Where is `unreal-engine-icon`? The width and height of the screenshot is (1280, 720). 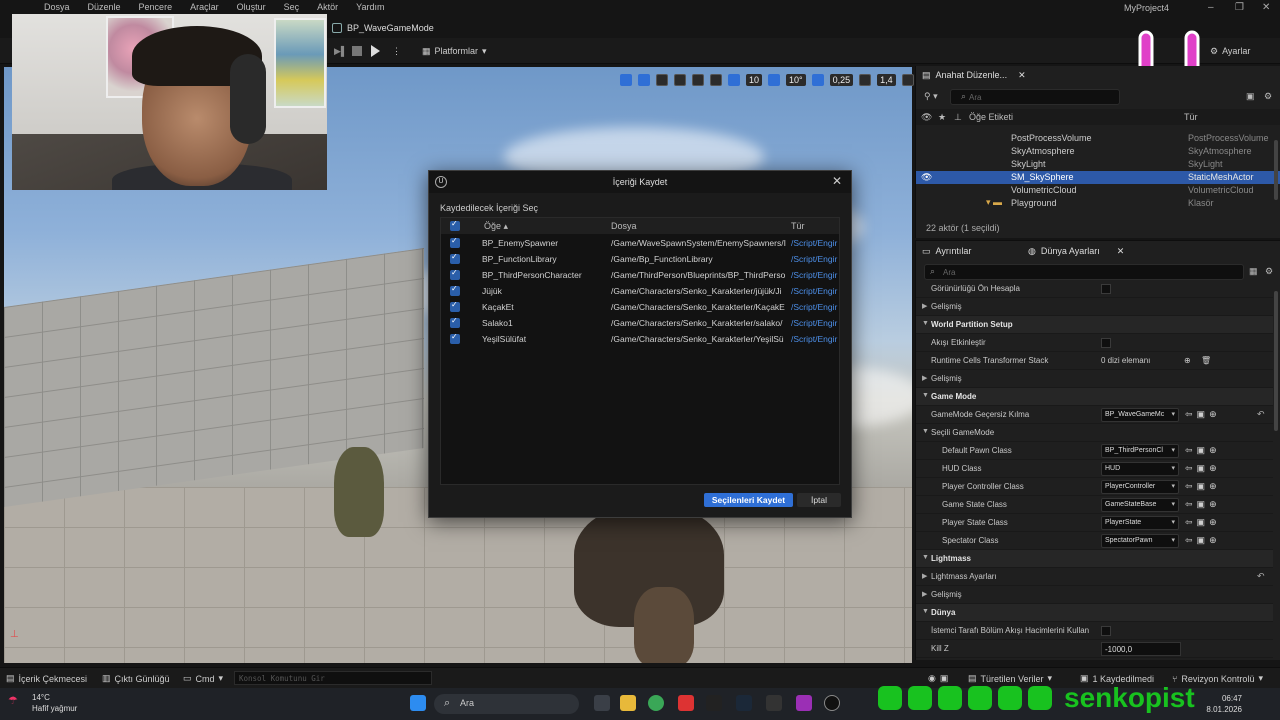
unreal-engine-icon is located at coordinates (832, 703).